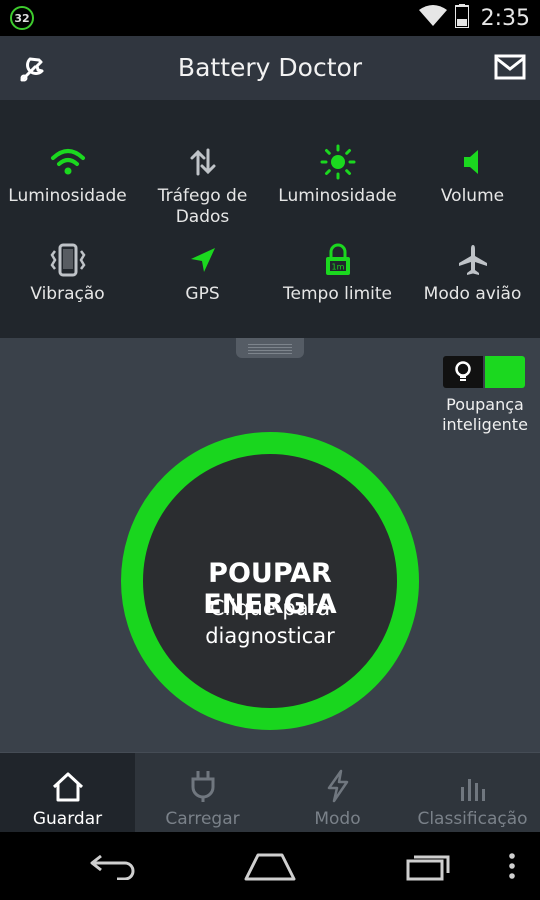 This screenshot has height=900, width=540. I want to click on toggle-wifi: Luminosidade, so click(67, 175).